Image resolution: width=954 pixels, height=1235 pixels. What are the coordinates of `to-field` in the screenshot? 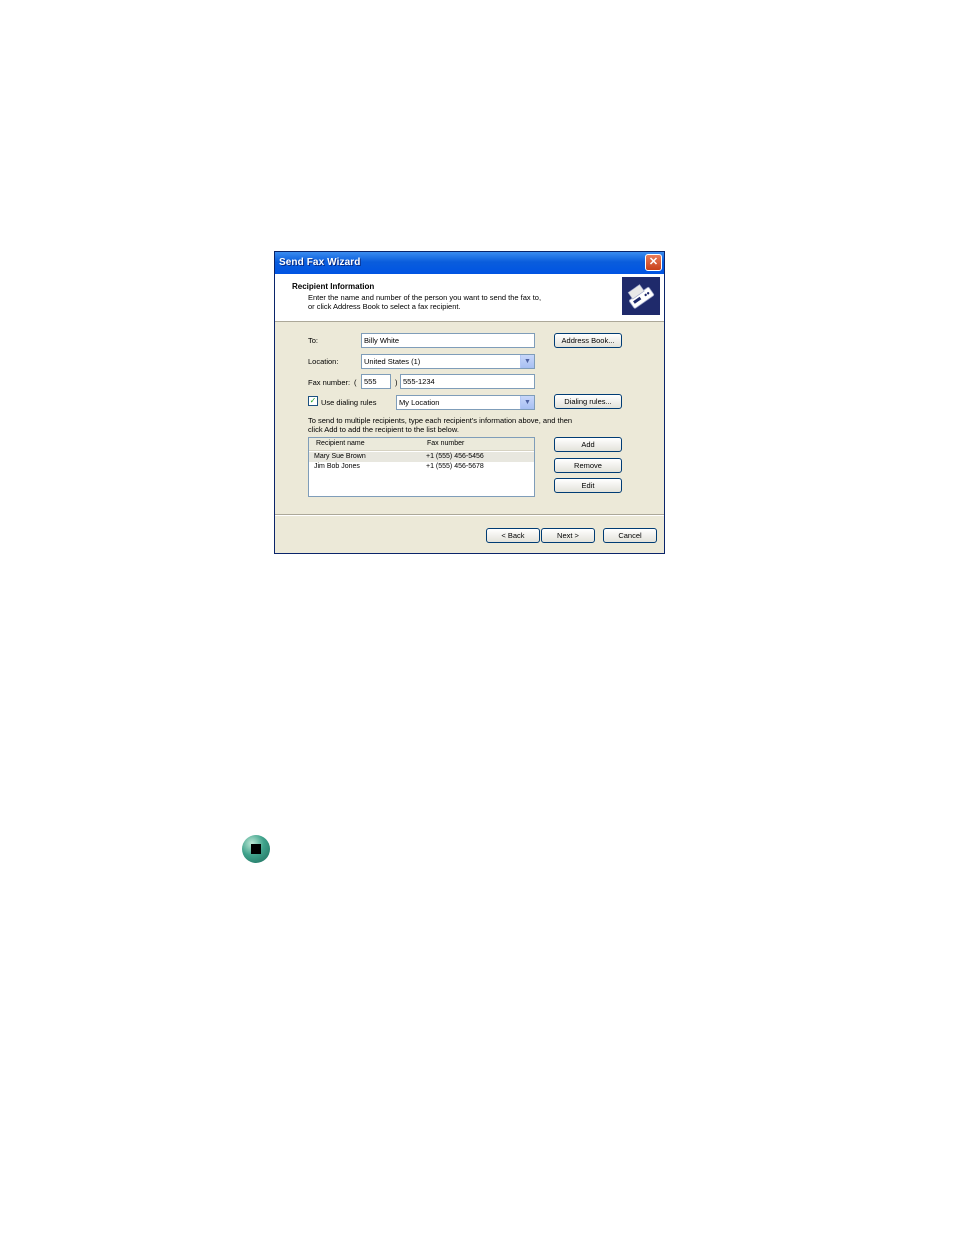 It's located at (448, 340).